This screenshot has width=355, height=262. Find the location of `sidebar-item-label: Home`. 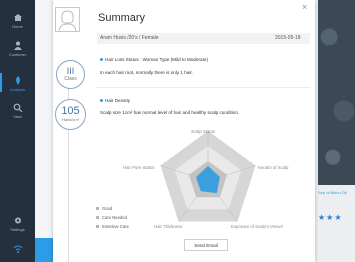

sidebar-item-label: Home is located at coordinates (17, 26).